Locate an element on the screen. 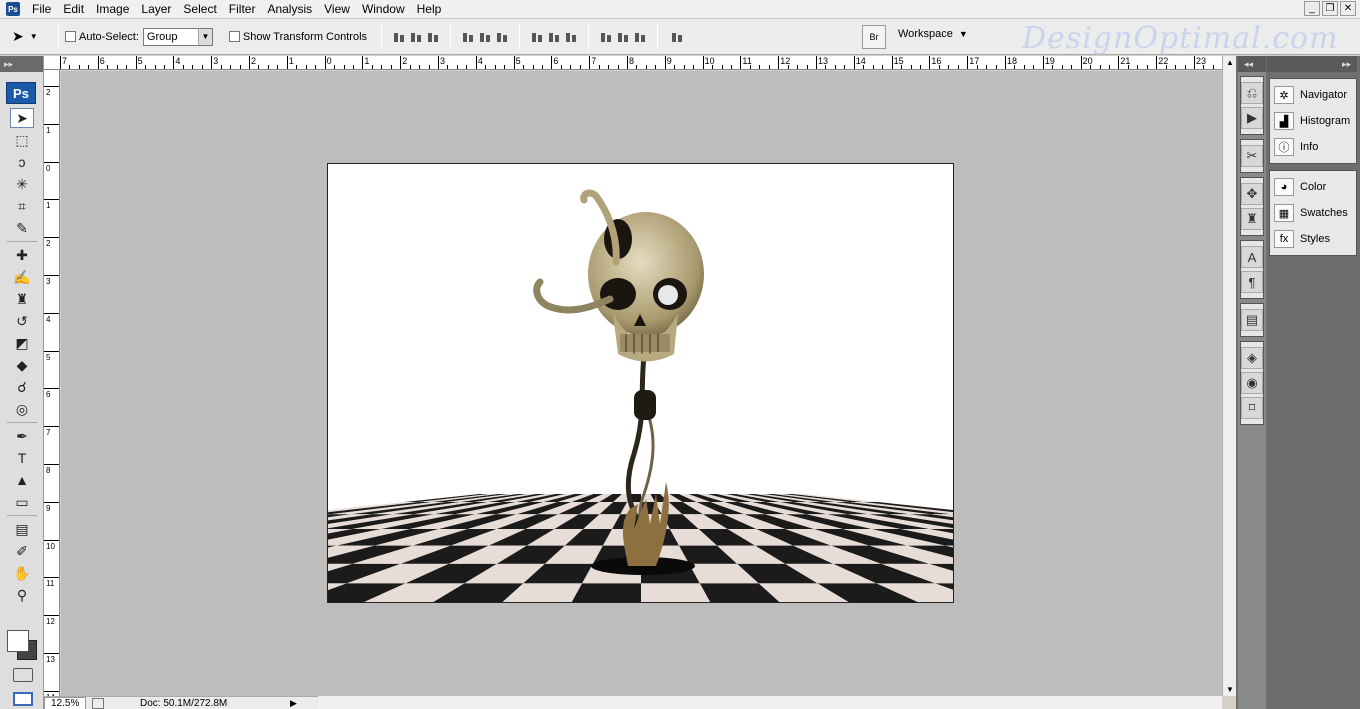 The height and width of the screenshot is (709, 1360). align-right-icon is located at coordinates (502, 37).